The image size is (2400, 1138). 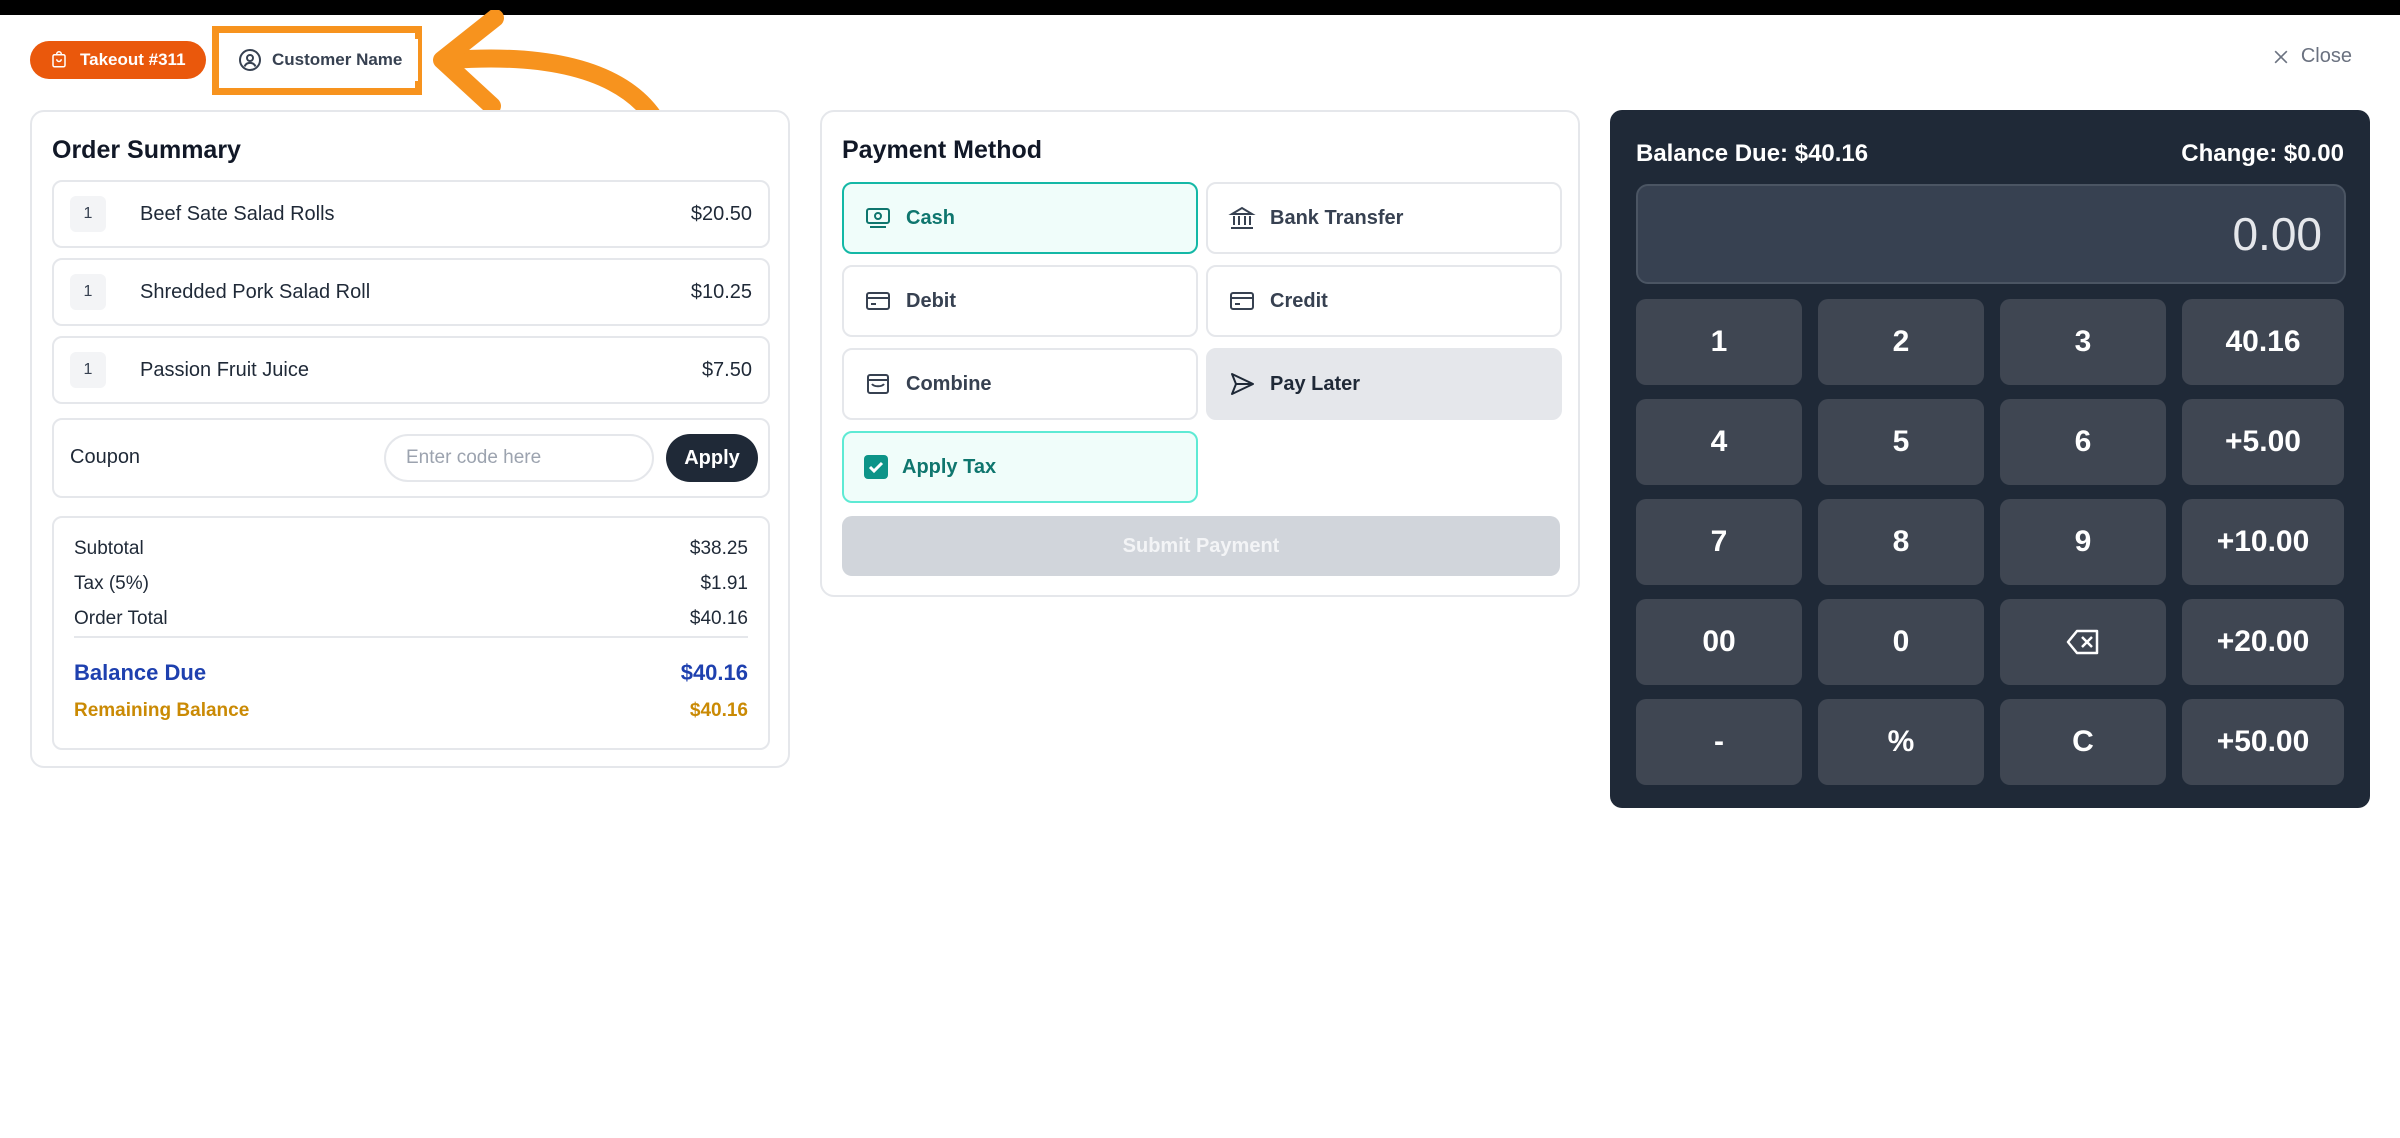 What do you see at coordinates (337, 59) in the screenshot?
I see `customer-name-label: Customer Name` at bounding box center [337, 59].